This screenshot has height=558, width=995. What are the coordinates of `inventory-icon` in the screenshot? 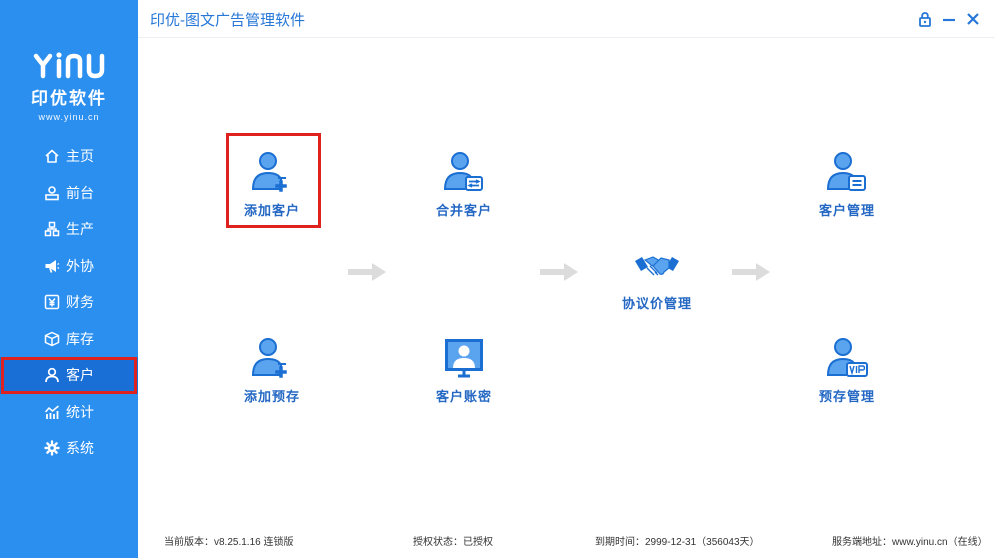 It's located at (52, 339).